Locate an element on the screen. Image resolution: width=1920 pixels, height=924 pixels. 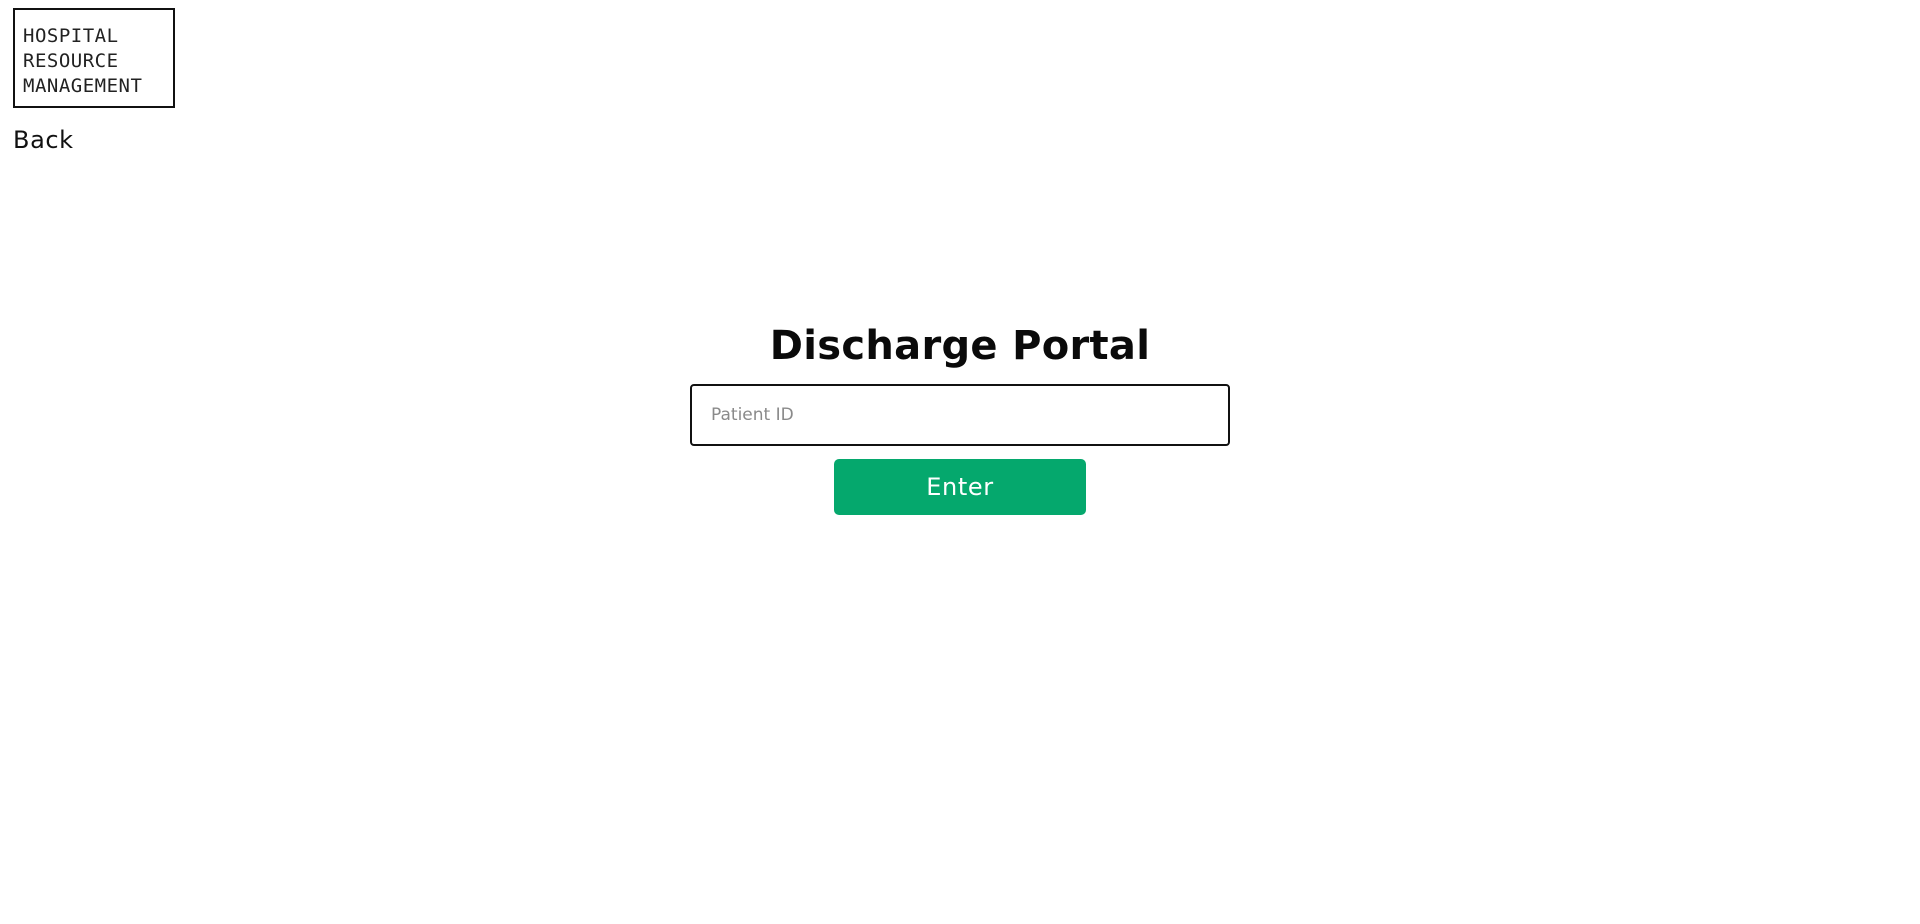
logo-line-1: HOSPITAL is located at coordinates (71, 36).